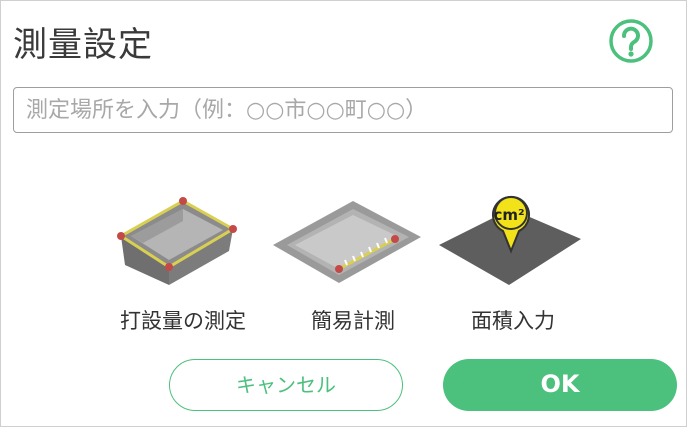 The image size is (687, 427). What do you see at coordinates (83, 45) in the screenshot?
I see `dialog-title: 測量設定` at bounding box center [83, 45].